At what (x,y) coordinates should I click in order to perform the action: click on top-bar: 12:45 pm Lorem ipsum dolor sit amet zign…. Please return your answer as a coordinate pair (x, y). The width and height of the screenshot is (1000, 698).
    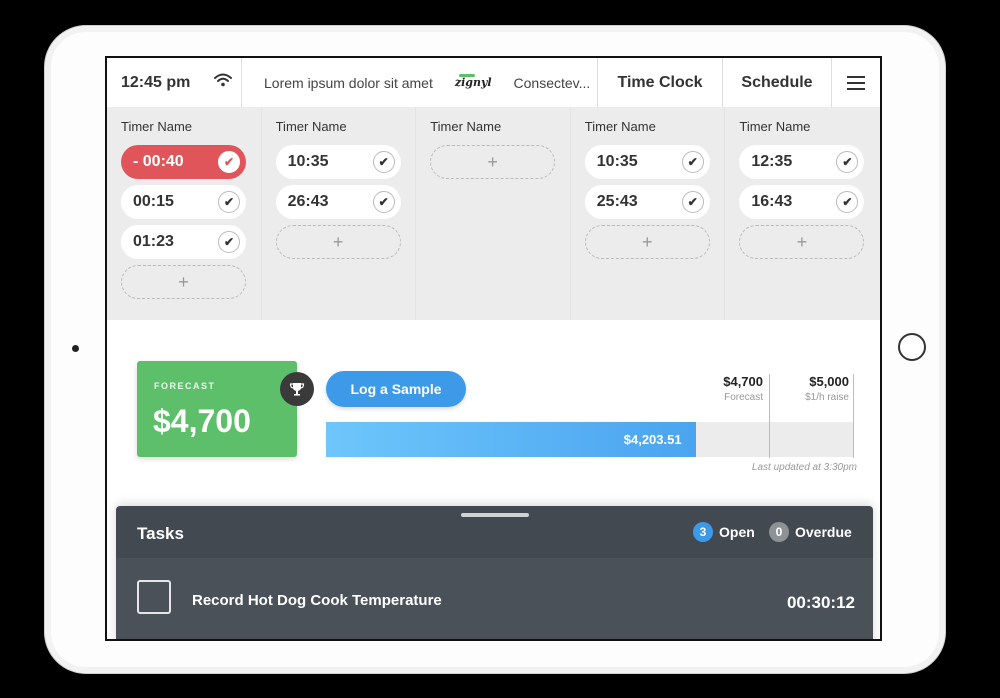
    Looking at the image, I should click on (493, 83).